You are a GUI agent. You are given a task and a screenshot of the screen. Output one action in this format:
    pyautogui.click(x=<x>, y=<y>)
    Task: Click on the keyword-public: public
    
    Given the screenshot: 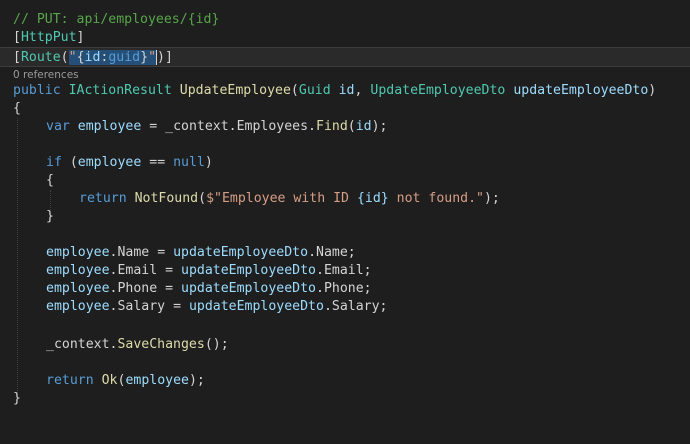 What is the action you would take?
    pyautogui.click(x=37, y=90)
    